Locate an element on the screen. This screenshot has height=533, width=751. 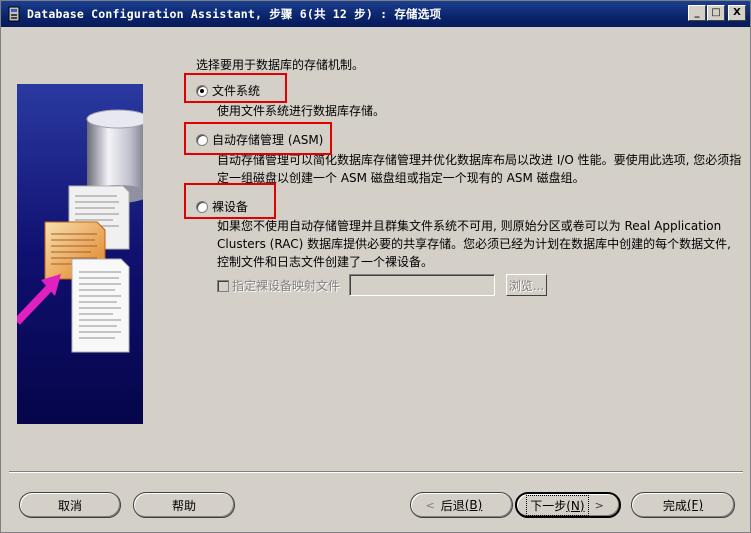
rawmap-checkbox is located at coordinates (223, 285).